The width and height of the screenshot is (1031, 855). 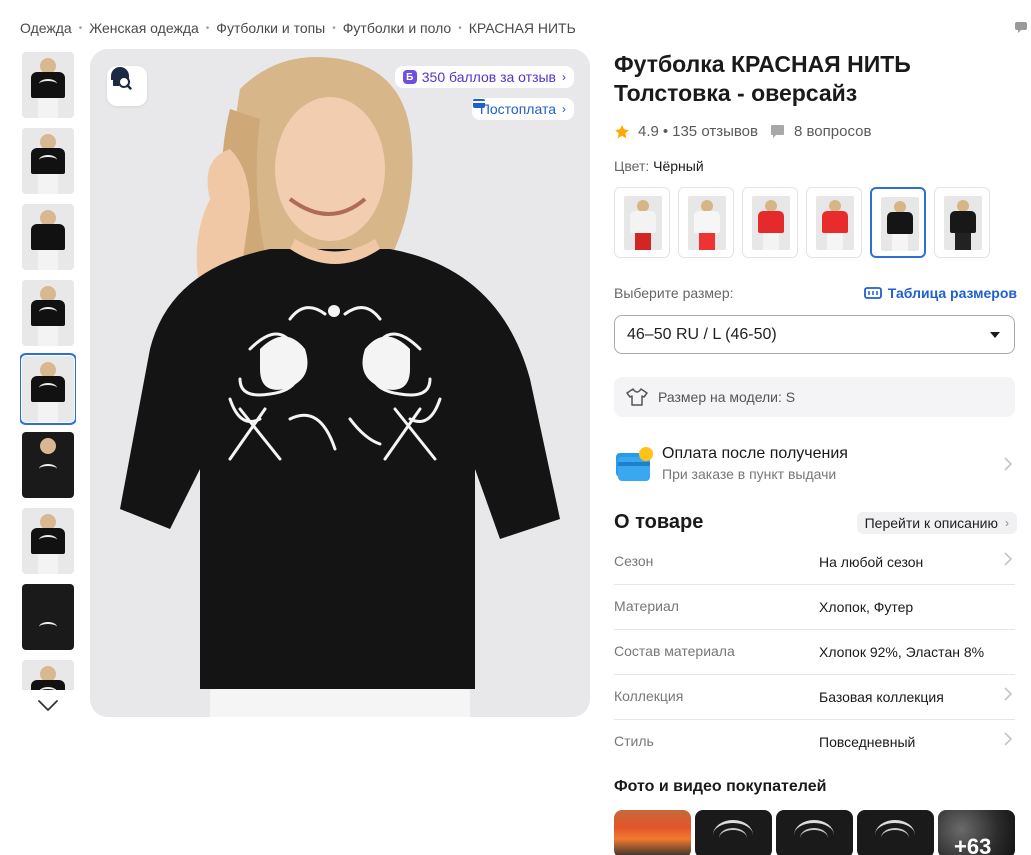 I want to click on postpay-label: Постоплата, so click(x=517, y=109).